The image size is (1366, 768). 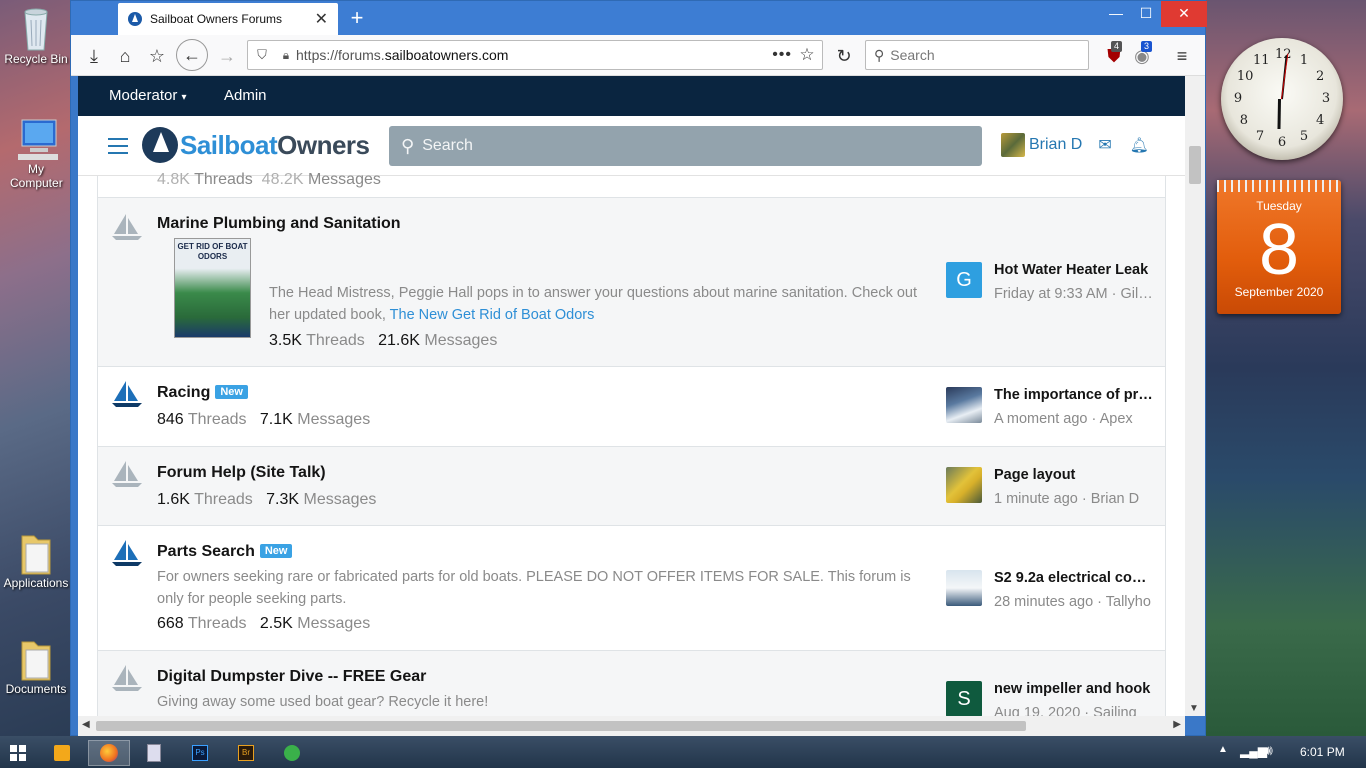 What do you see at coordinates (36, 583) in the screenshot?
I see `applications-label: Applications` at bounding box center [36, 583].